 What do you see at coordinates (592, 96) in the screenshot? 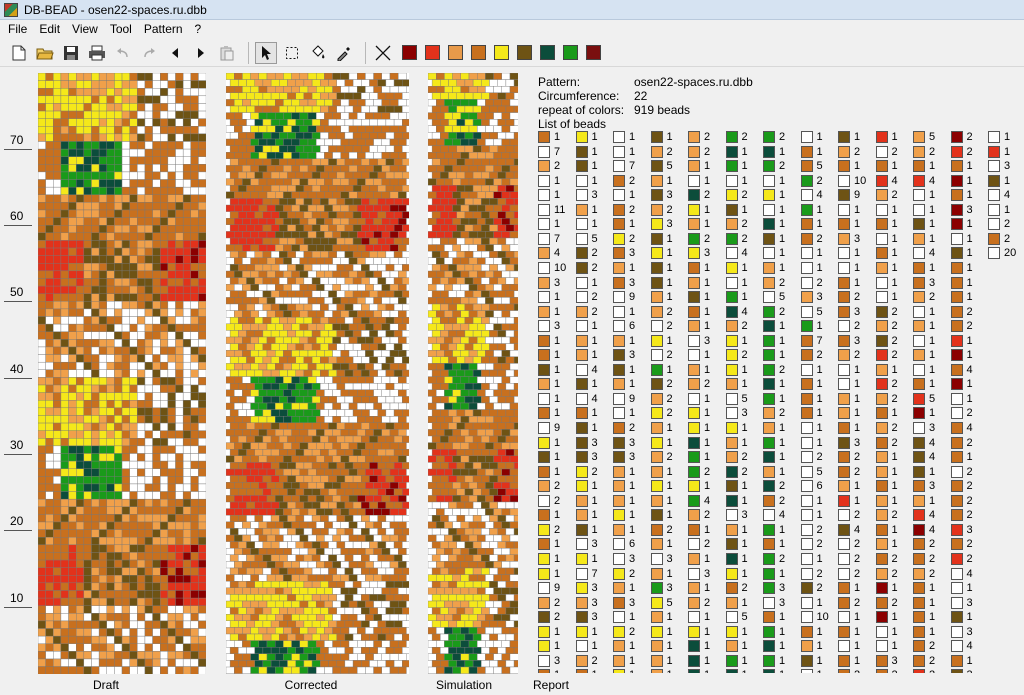
I see `report-circumference: Circumference: 22` at bounding box center [592, 96].